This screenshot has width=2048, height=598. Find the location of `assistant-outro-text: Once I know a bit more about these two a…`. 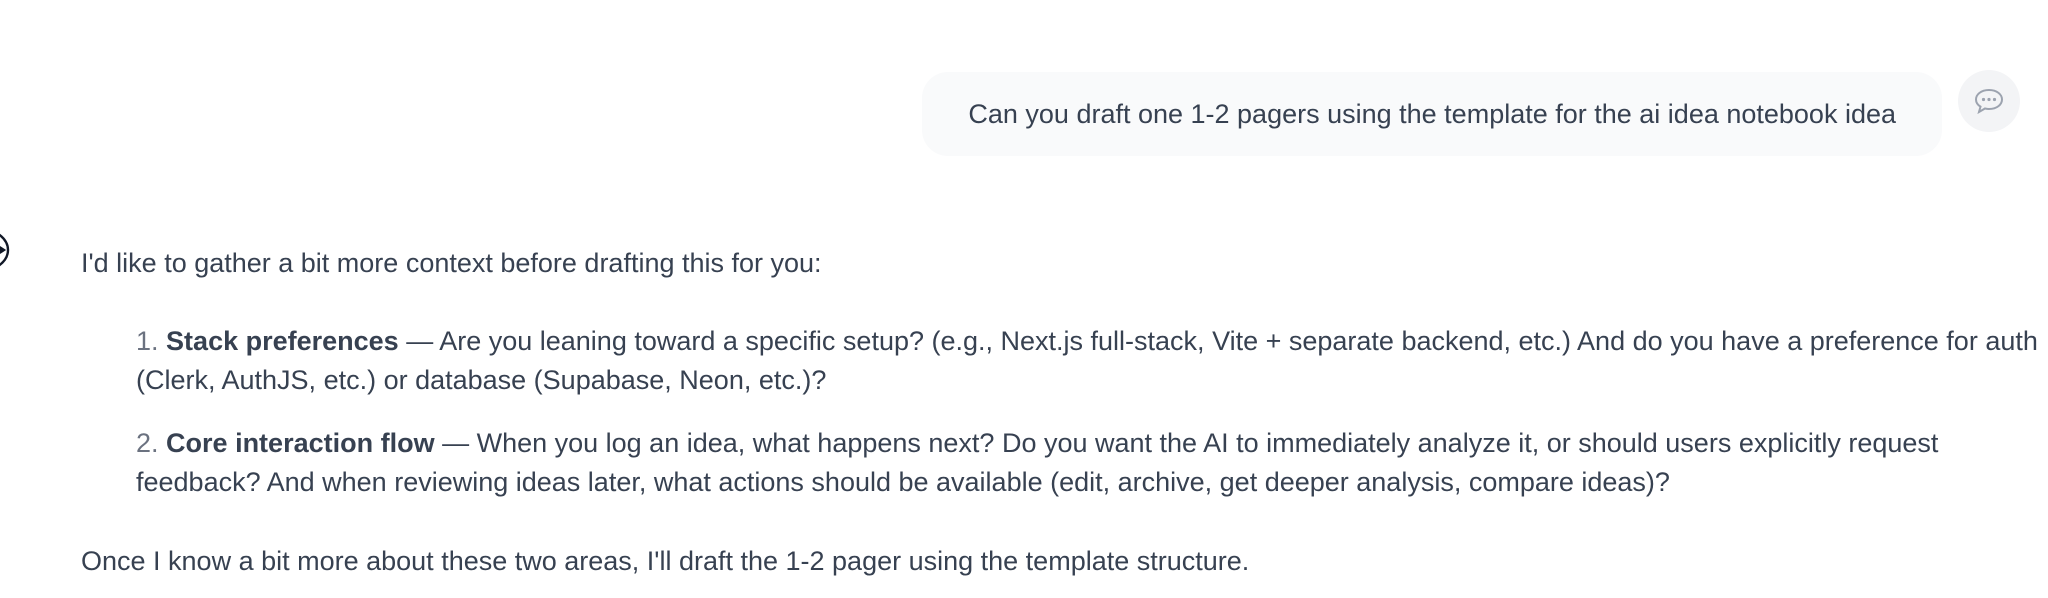

assistant-outro-text: Once I know a bit more about these two a… is located at coordinates (665, 561).